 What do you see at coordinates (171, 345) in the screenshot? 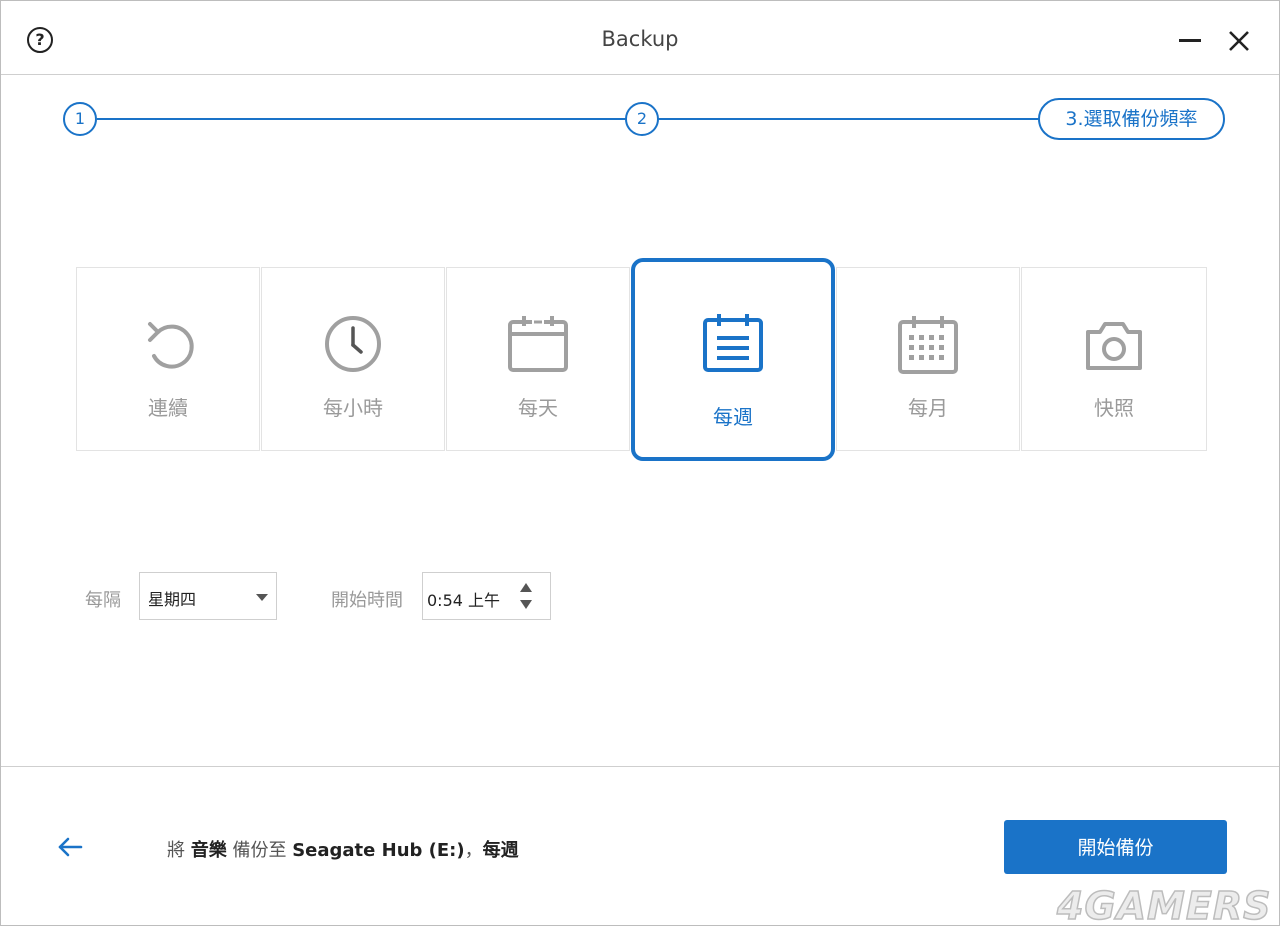
I see `continuous-icon` at bounding box center [171, 345].